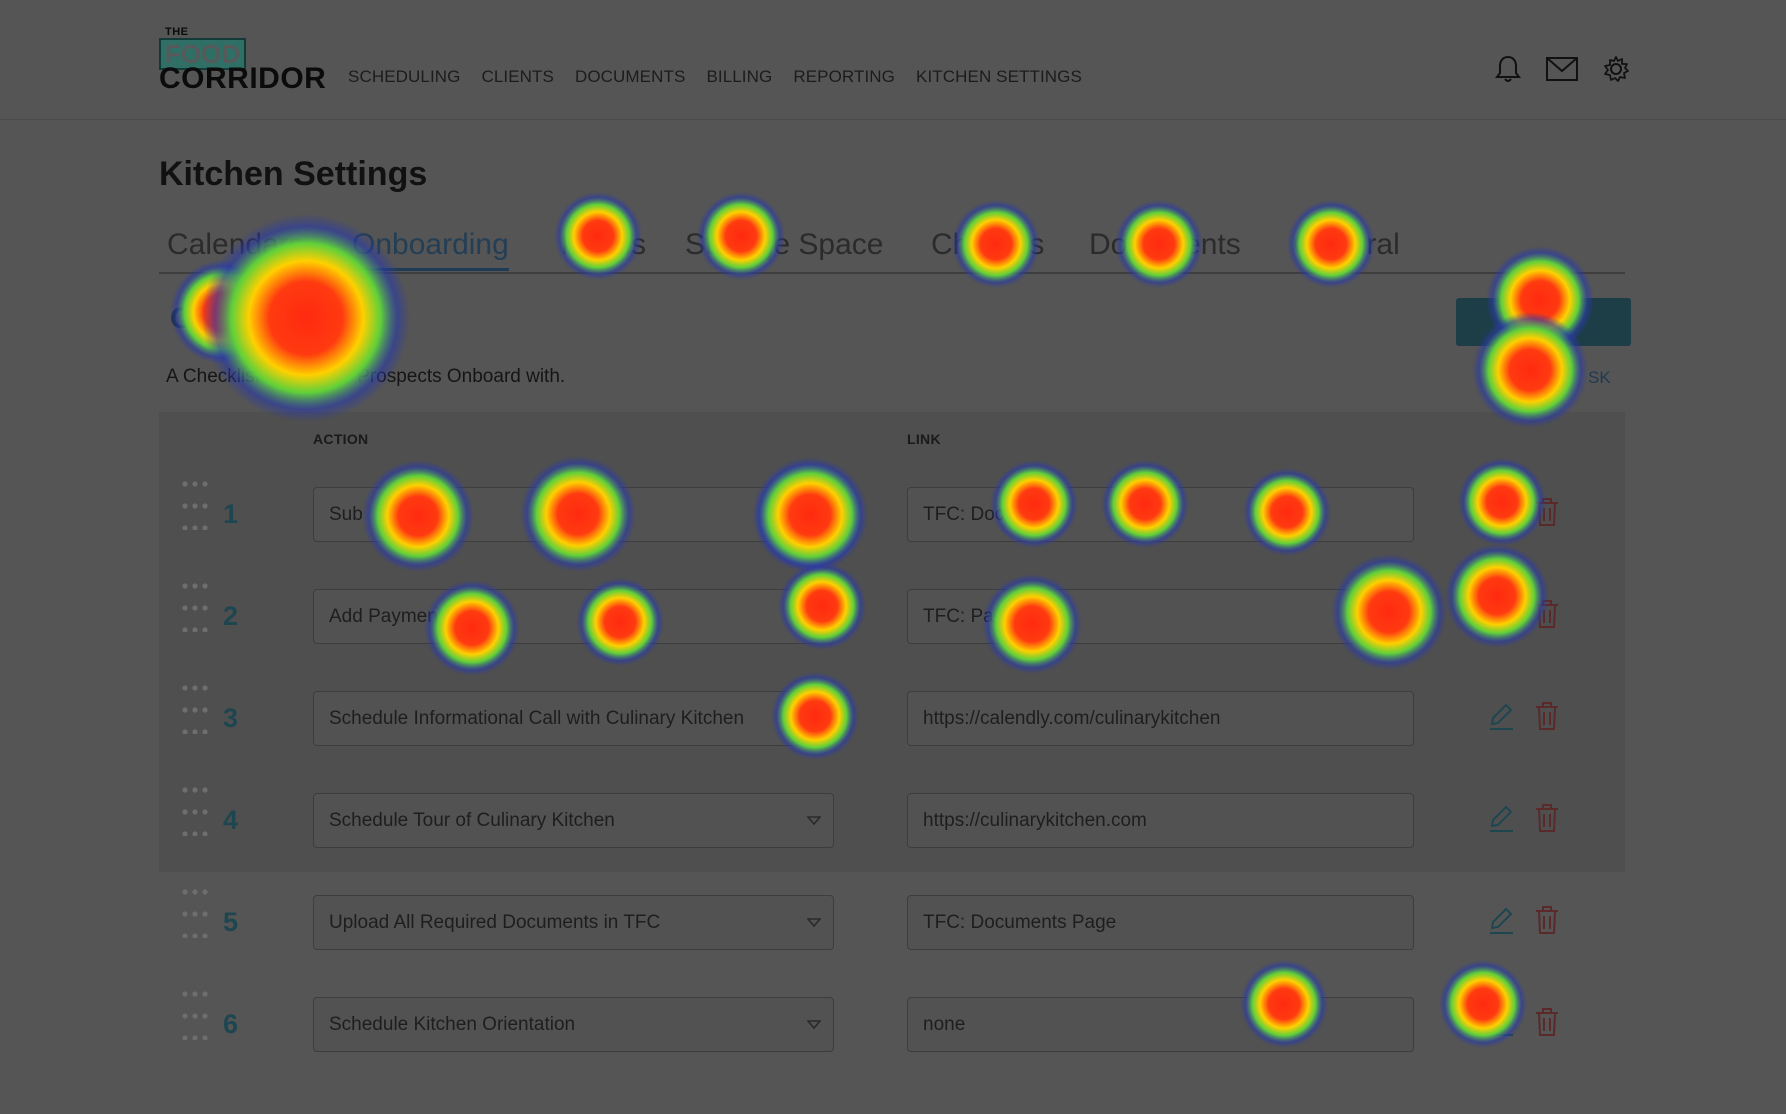  I want to click on action-select: Upload All Required Documents in TFC, so click(573, 922).